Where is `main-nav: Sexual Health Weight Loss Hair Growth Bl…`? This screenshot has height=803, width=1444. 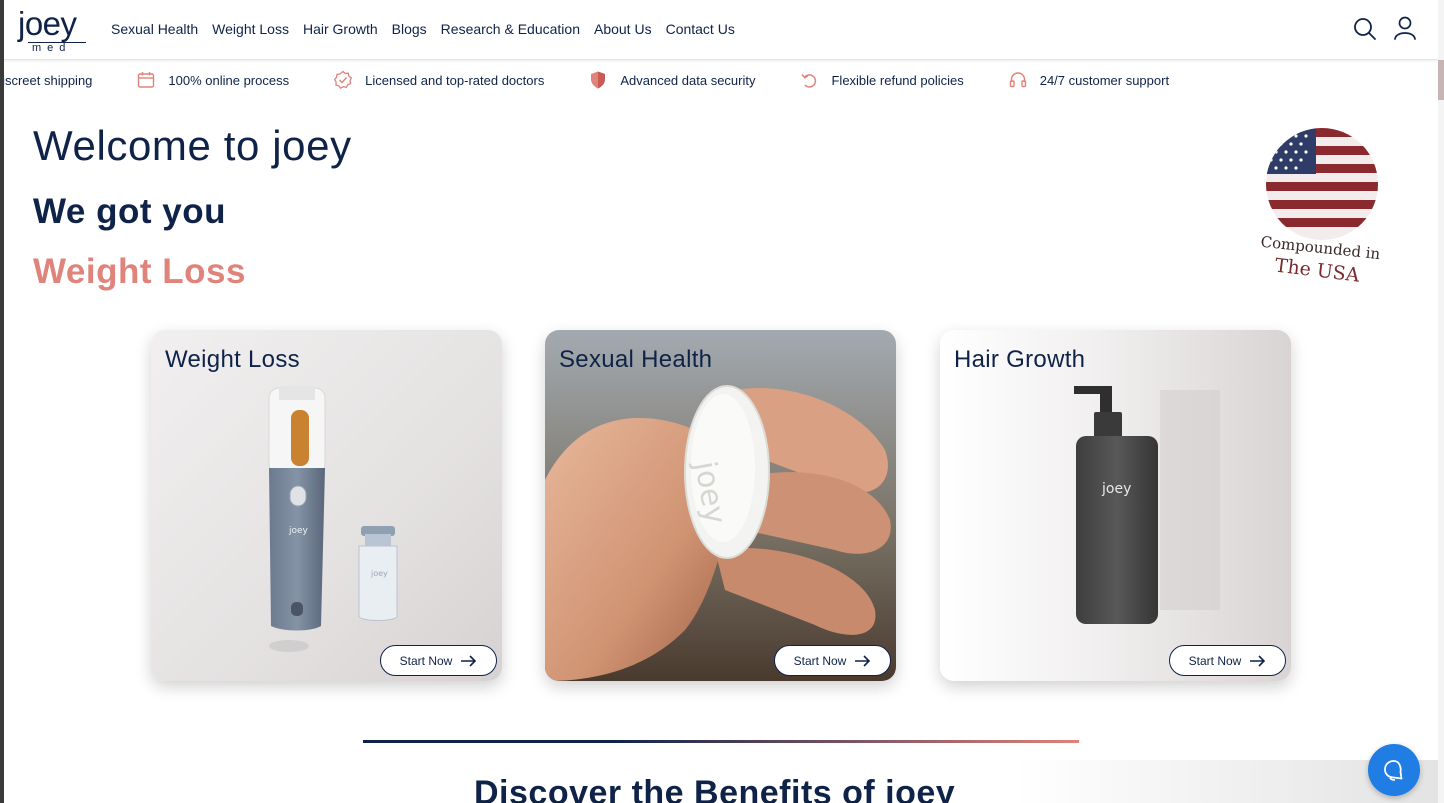 main-nav: Sexual Health Weight Loss Hair Growth Bl… is located at coordinates (423, 29).